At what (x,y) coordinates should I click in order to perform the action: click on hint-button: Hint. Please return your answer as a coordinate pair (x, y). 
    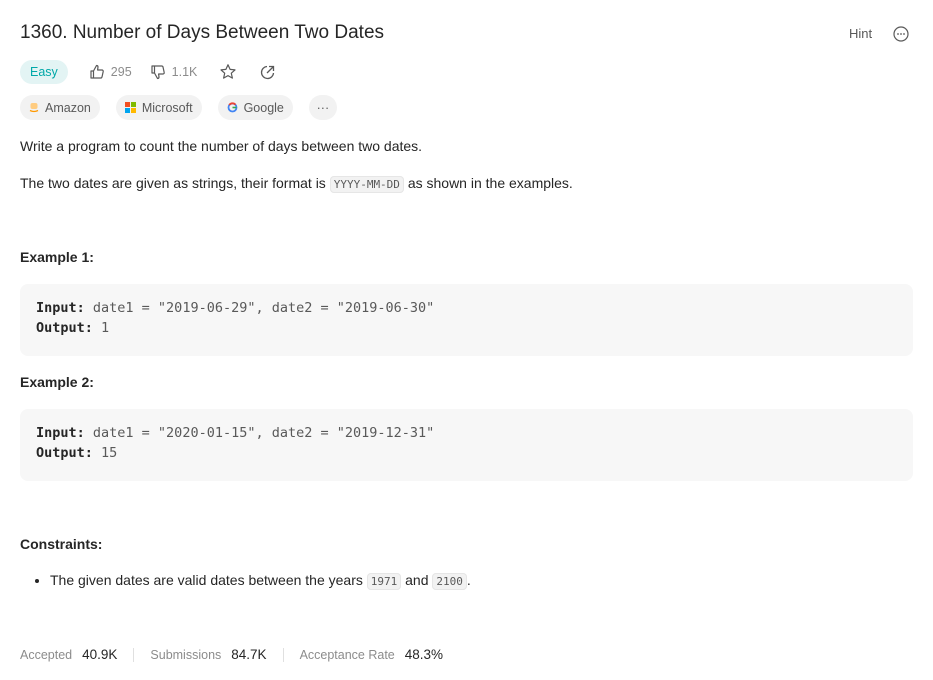
    Looking at the image, I should click on (860, 33).